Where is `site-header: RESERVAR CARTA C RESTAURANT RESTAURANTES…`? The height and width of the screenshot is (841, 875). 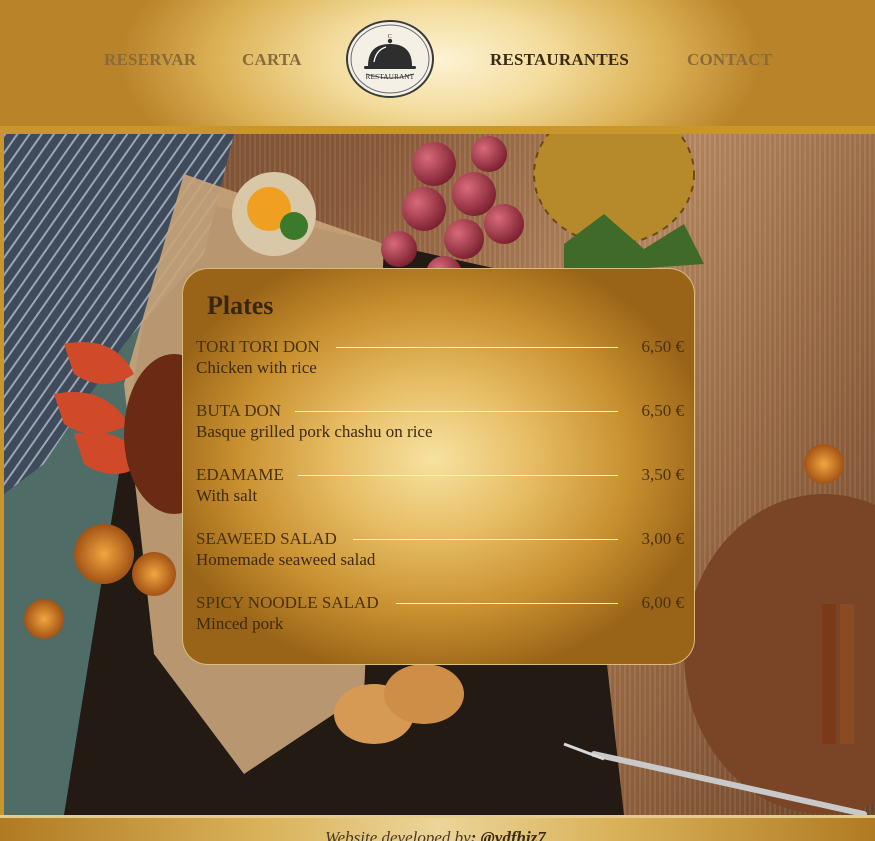
site-header: RESERVAR CARTA C RESTAURANT RESTAURANTES… is located at coordinates (437, 63).